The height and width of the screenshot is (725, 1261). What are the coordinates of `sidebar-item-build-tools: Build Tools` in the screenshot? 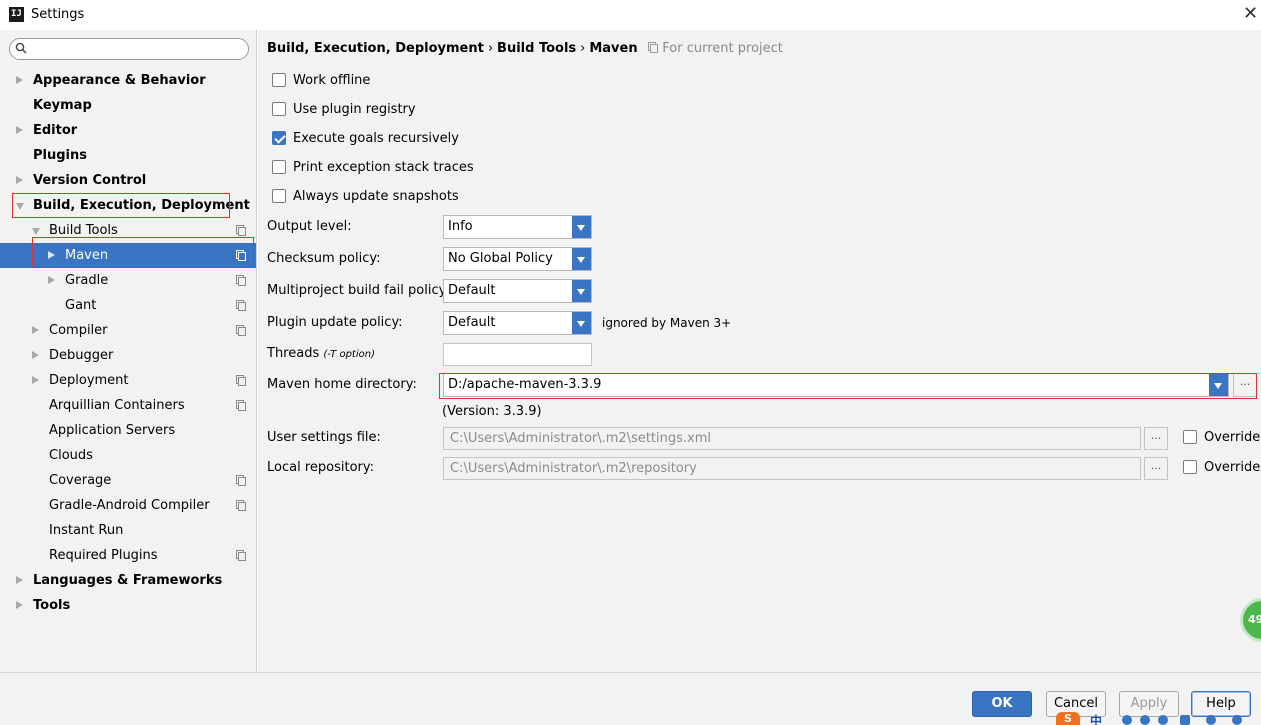 It's located at (128, 230).